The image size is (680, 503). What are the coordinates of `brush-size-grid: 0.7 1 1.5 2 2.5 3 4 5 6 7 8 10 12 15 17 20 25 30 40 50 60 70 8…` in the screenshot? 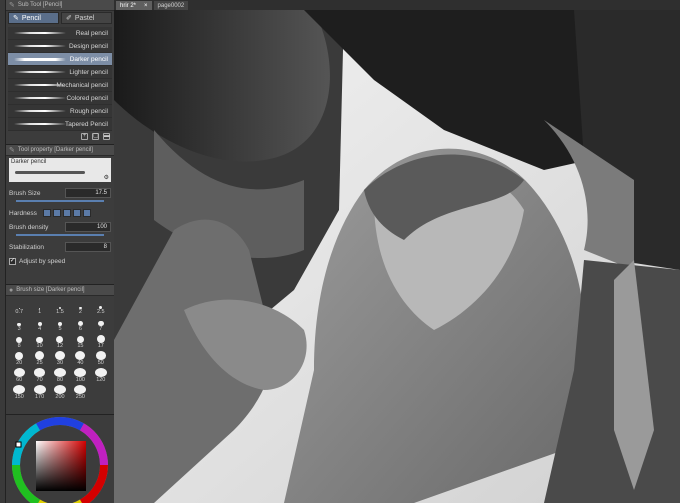 It's located at (60, 350).